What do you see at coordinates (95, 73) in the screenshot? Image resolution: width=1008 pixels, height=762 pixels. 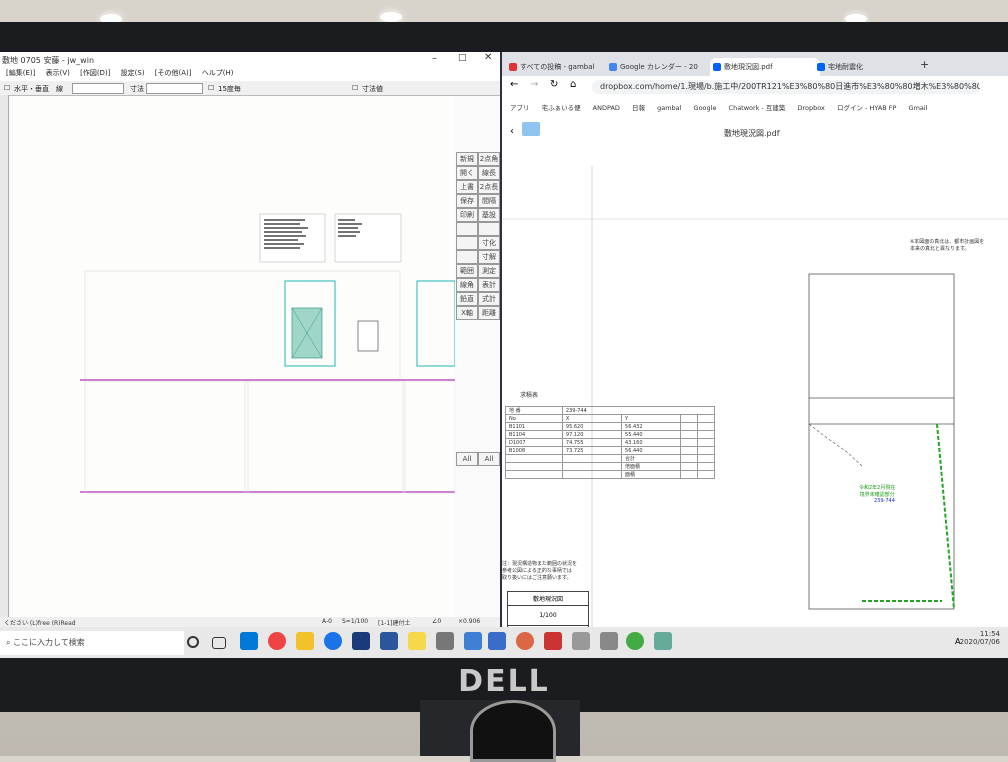 I see `menu-draw: [作図(D)]` at bounding box center [95, 73].